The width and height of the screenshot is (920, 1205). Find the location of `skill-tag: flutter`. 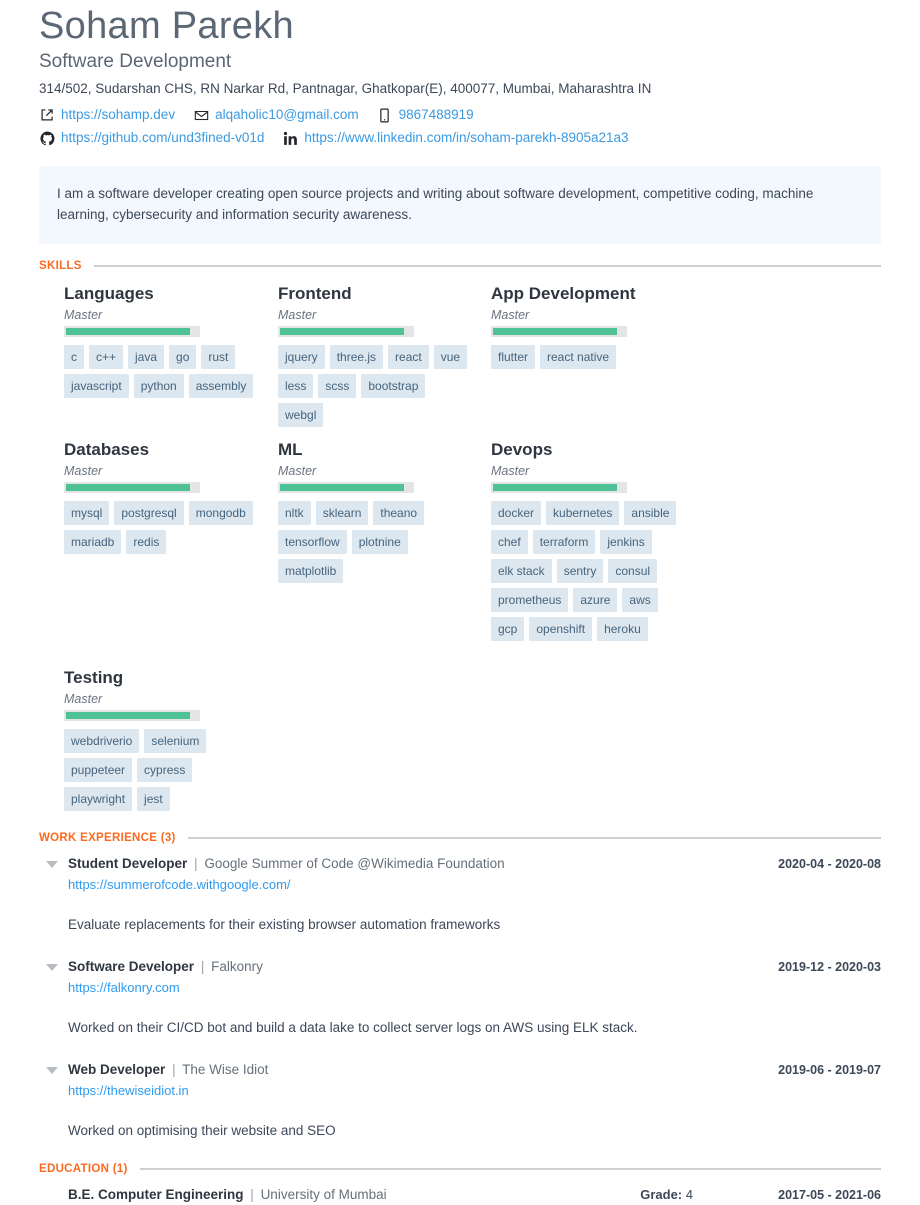

skill-tag: flutter is located at coordinates (513, 357).